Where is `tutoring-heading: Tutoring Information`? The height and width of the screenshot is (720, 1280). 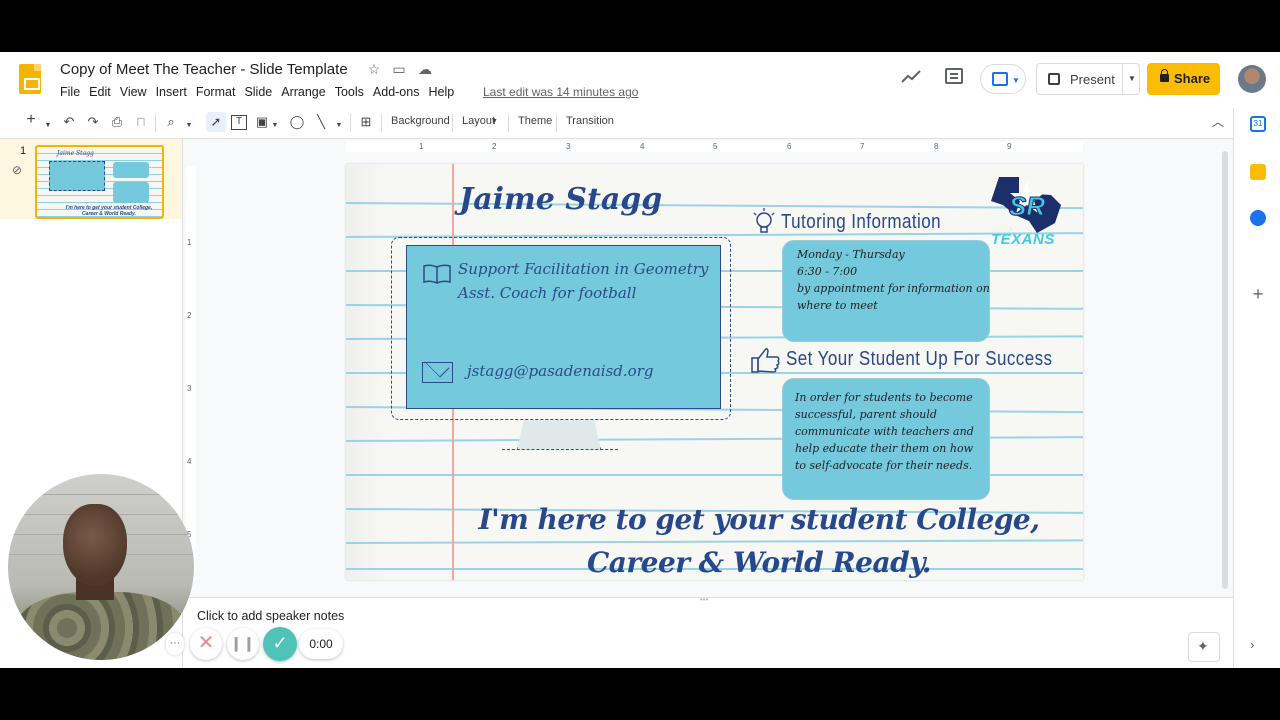 tutoring-heading: Tutoring Information is located at coordinates (861, 222).